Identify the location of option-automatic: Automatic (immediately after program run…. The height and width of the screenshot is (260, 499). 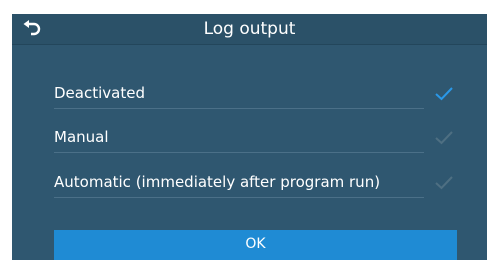
(239, 182).